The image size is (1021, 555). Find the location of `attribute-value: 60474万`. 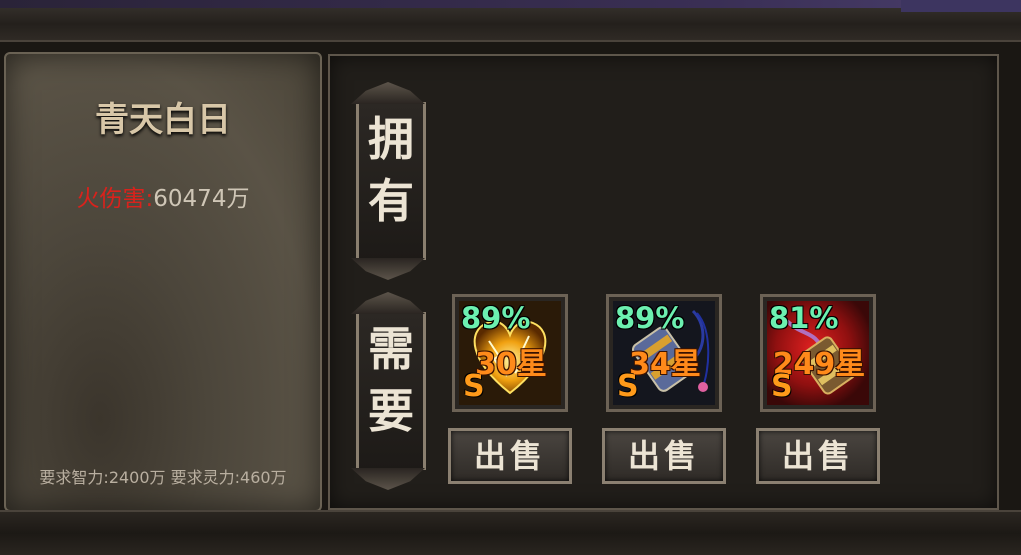

attribute-value: 60474万 is located at coordinates (201, 199).